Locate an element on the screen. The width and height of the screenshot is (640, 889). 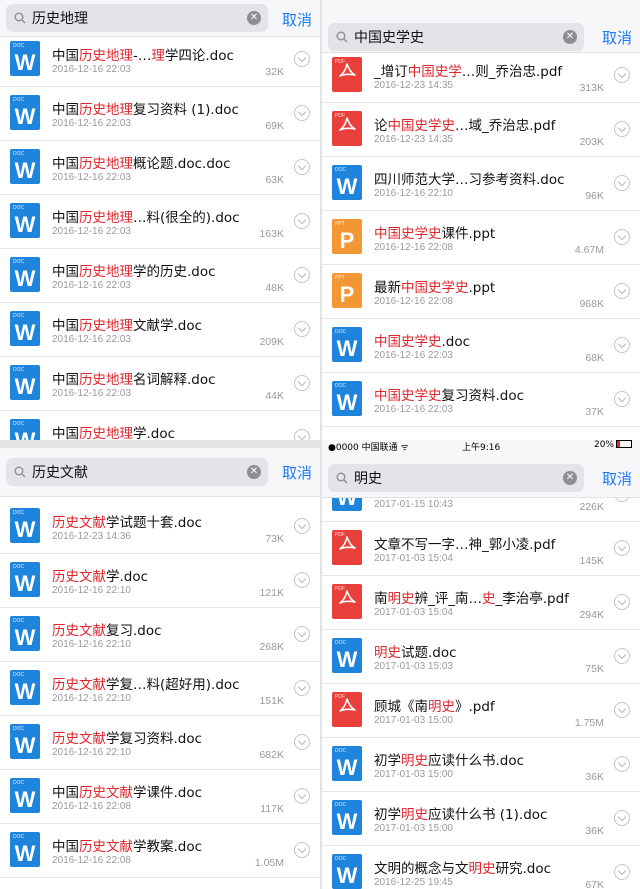
file-date: 2017-01-03 15:04 is located at coordinates (413, 612).